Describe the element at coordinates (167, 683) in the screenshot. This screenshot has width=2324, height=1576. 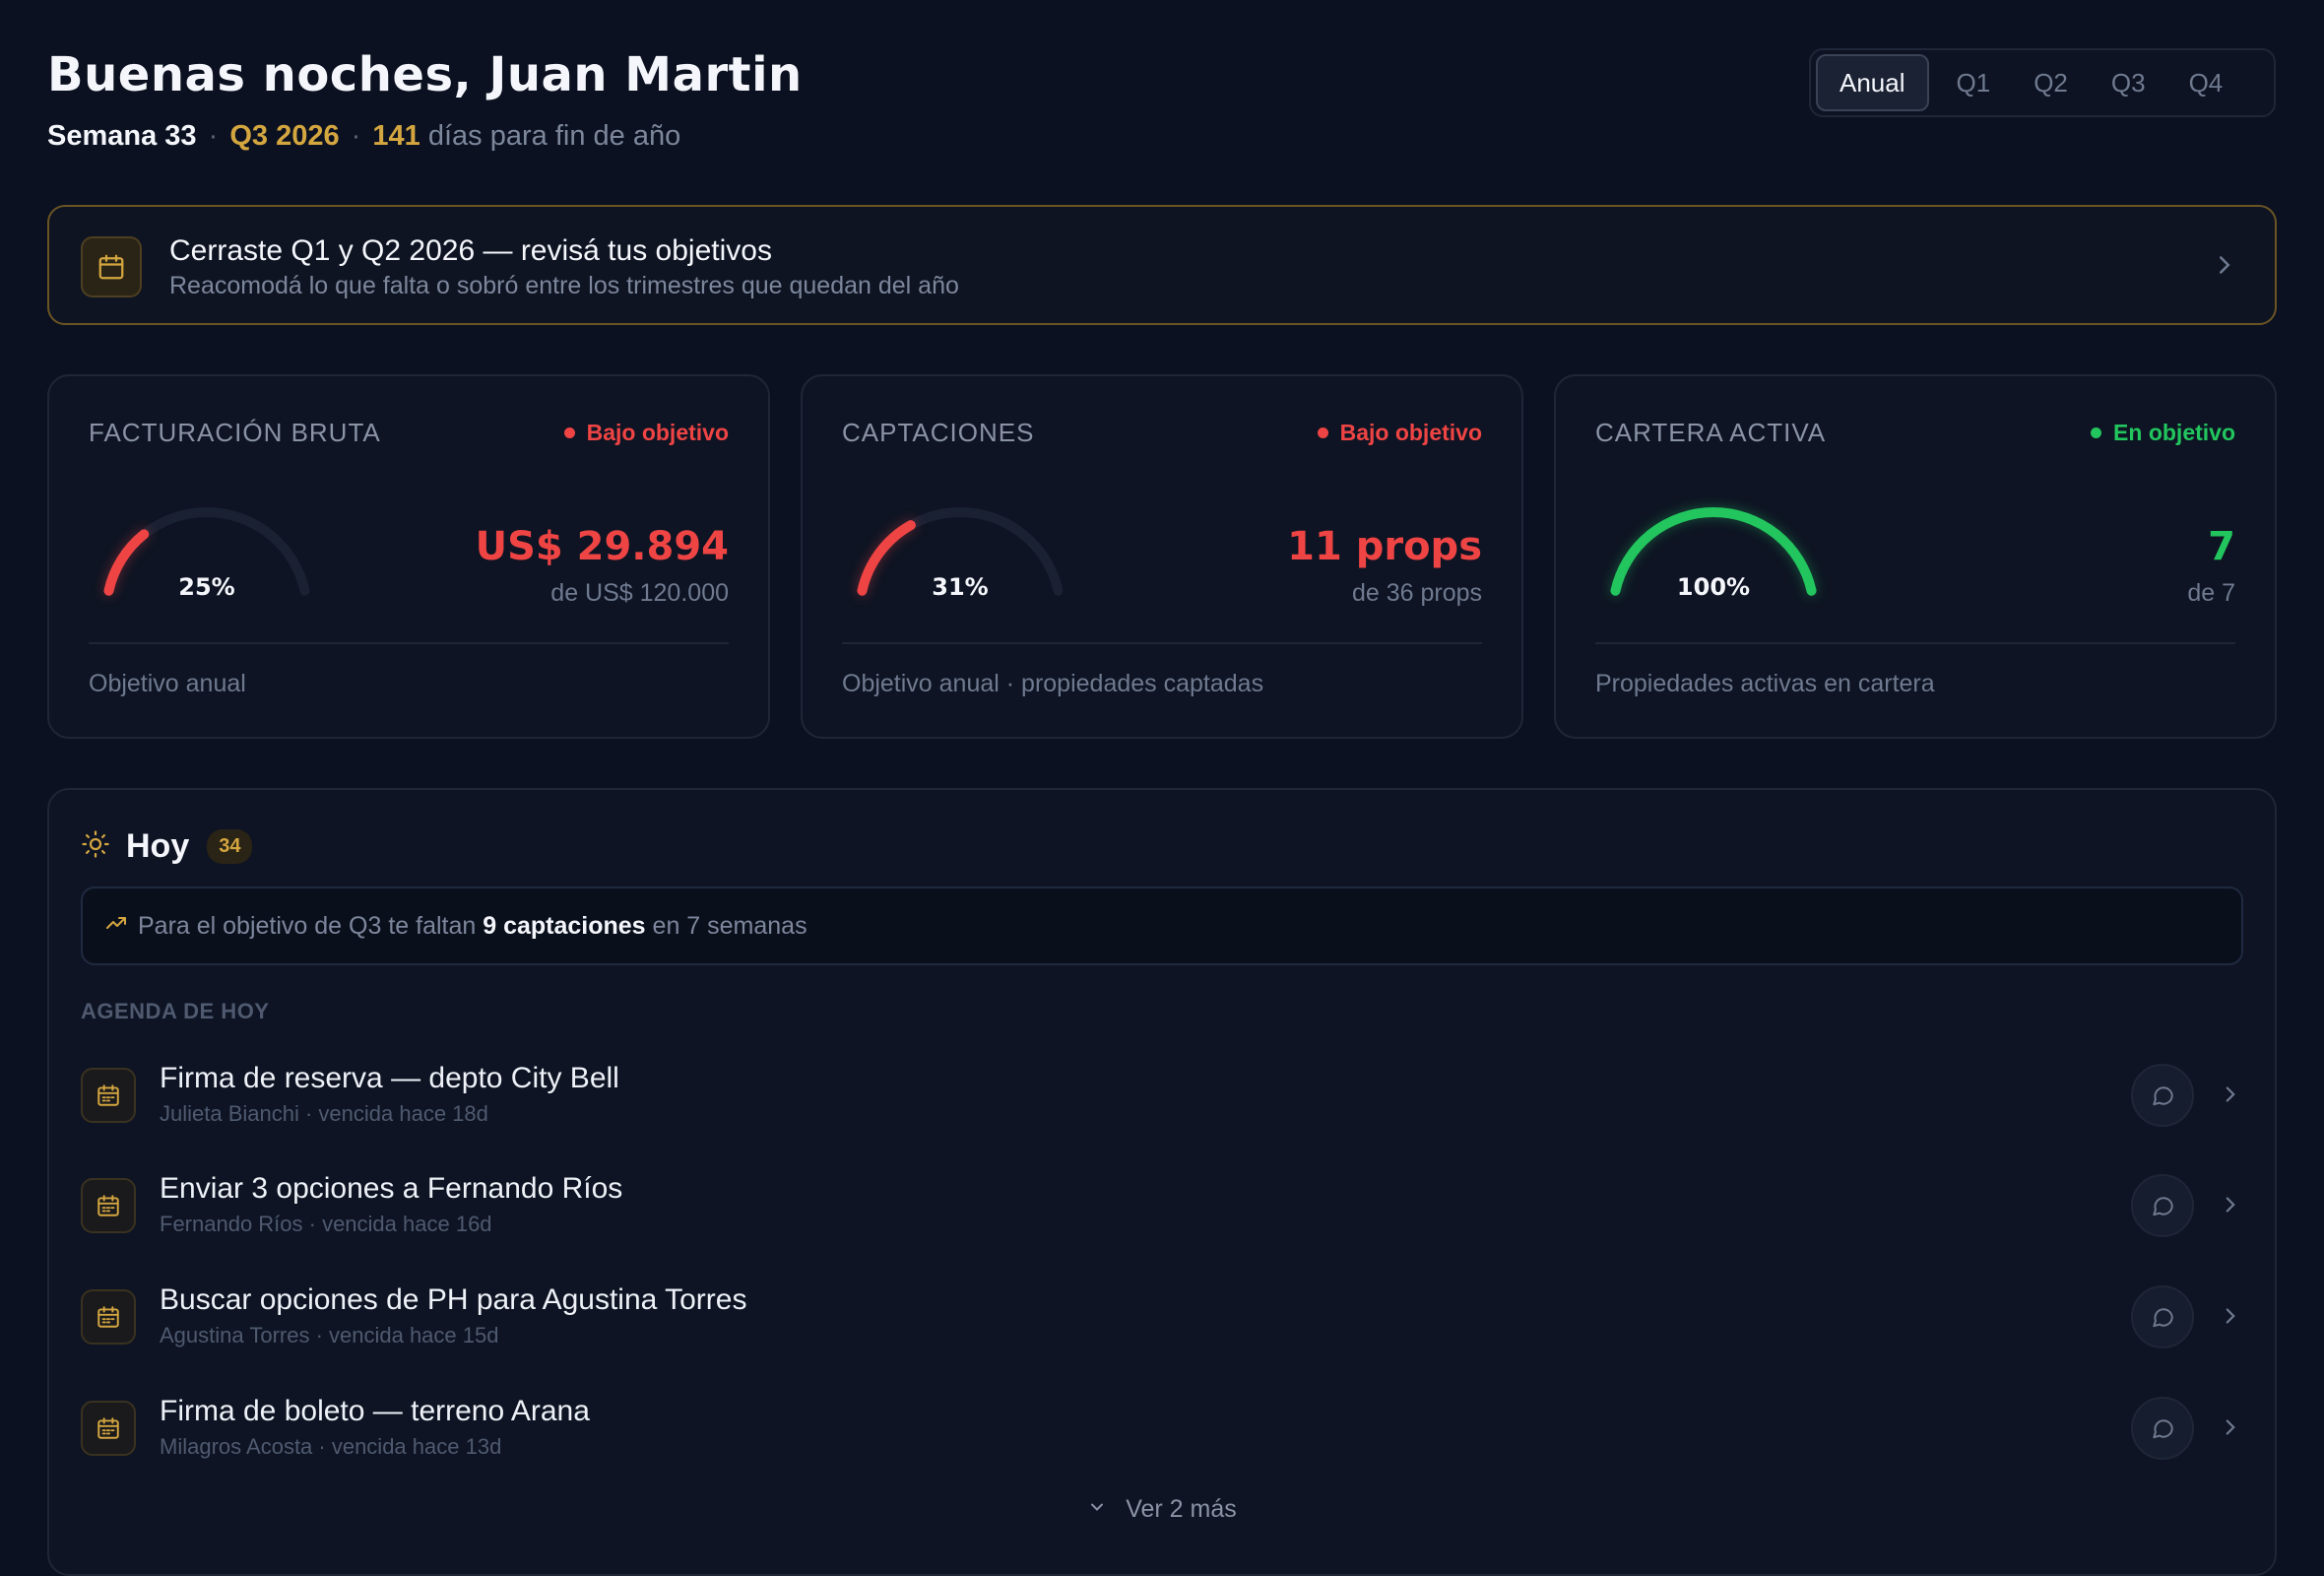
I see `kpi-footer: Objetivo anual` at that location.